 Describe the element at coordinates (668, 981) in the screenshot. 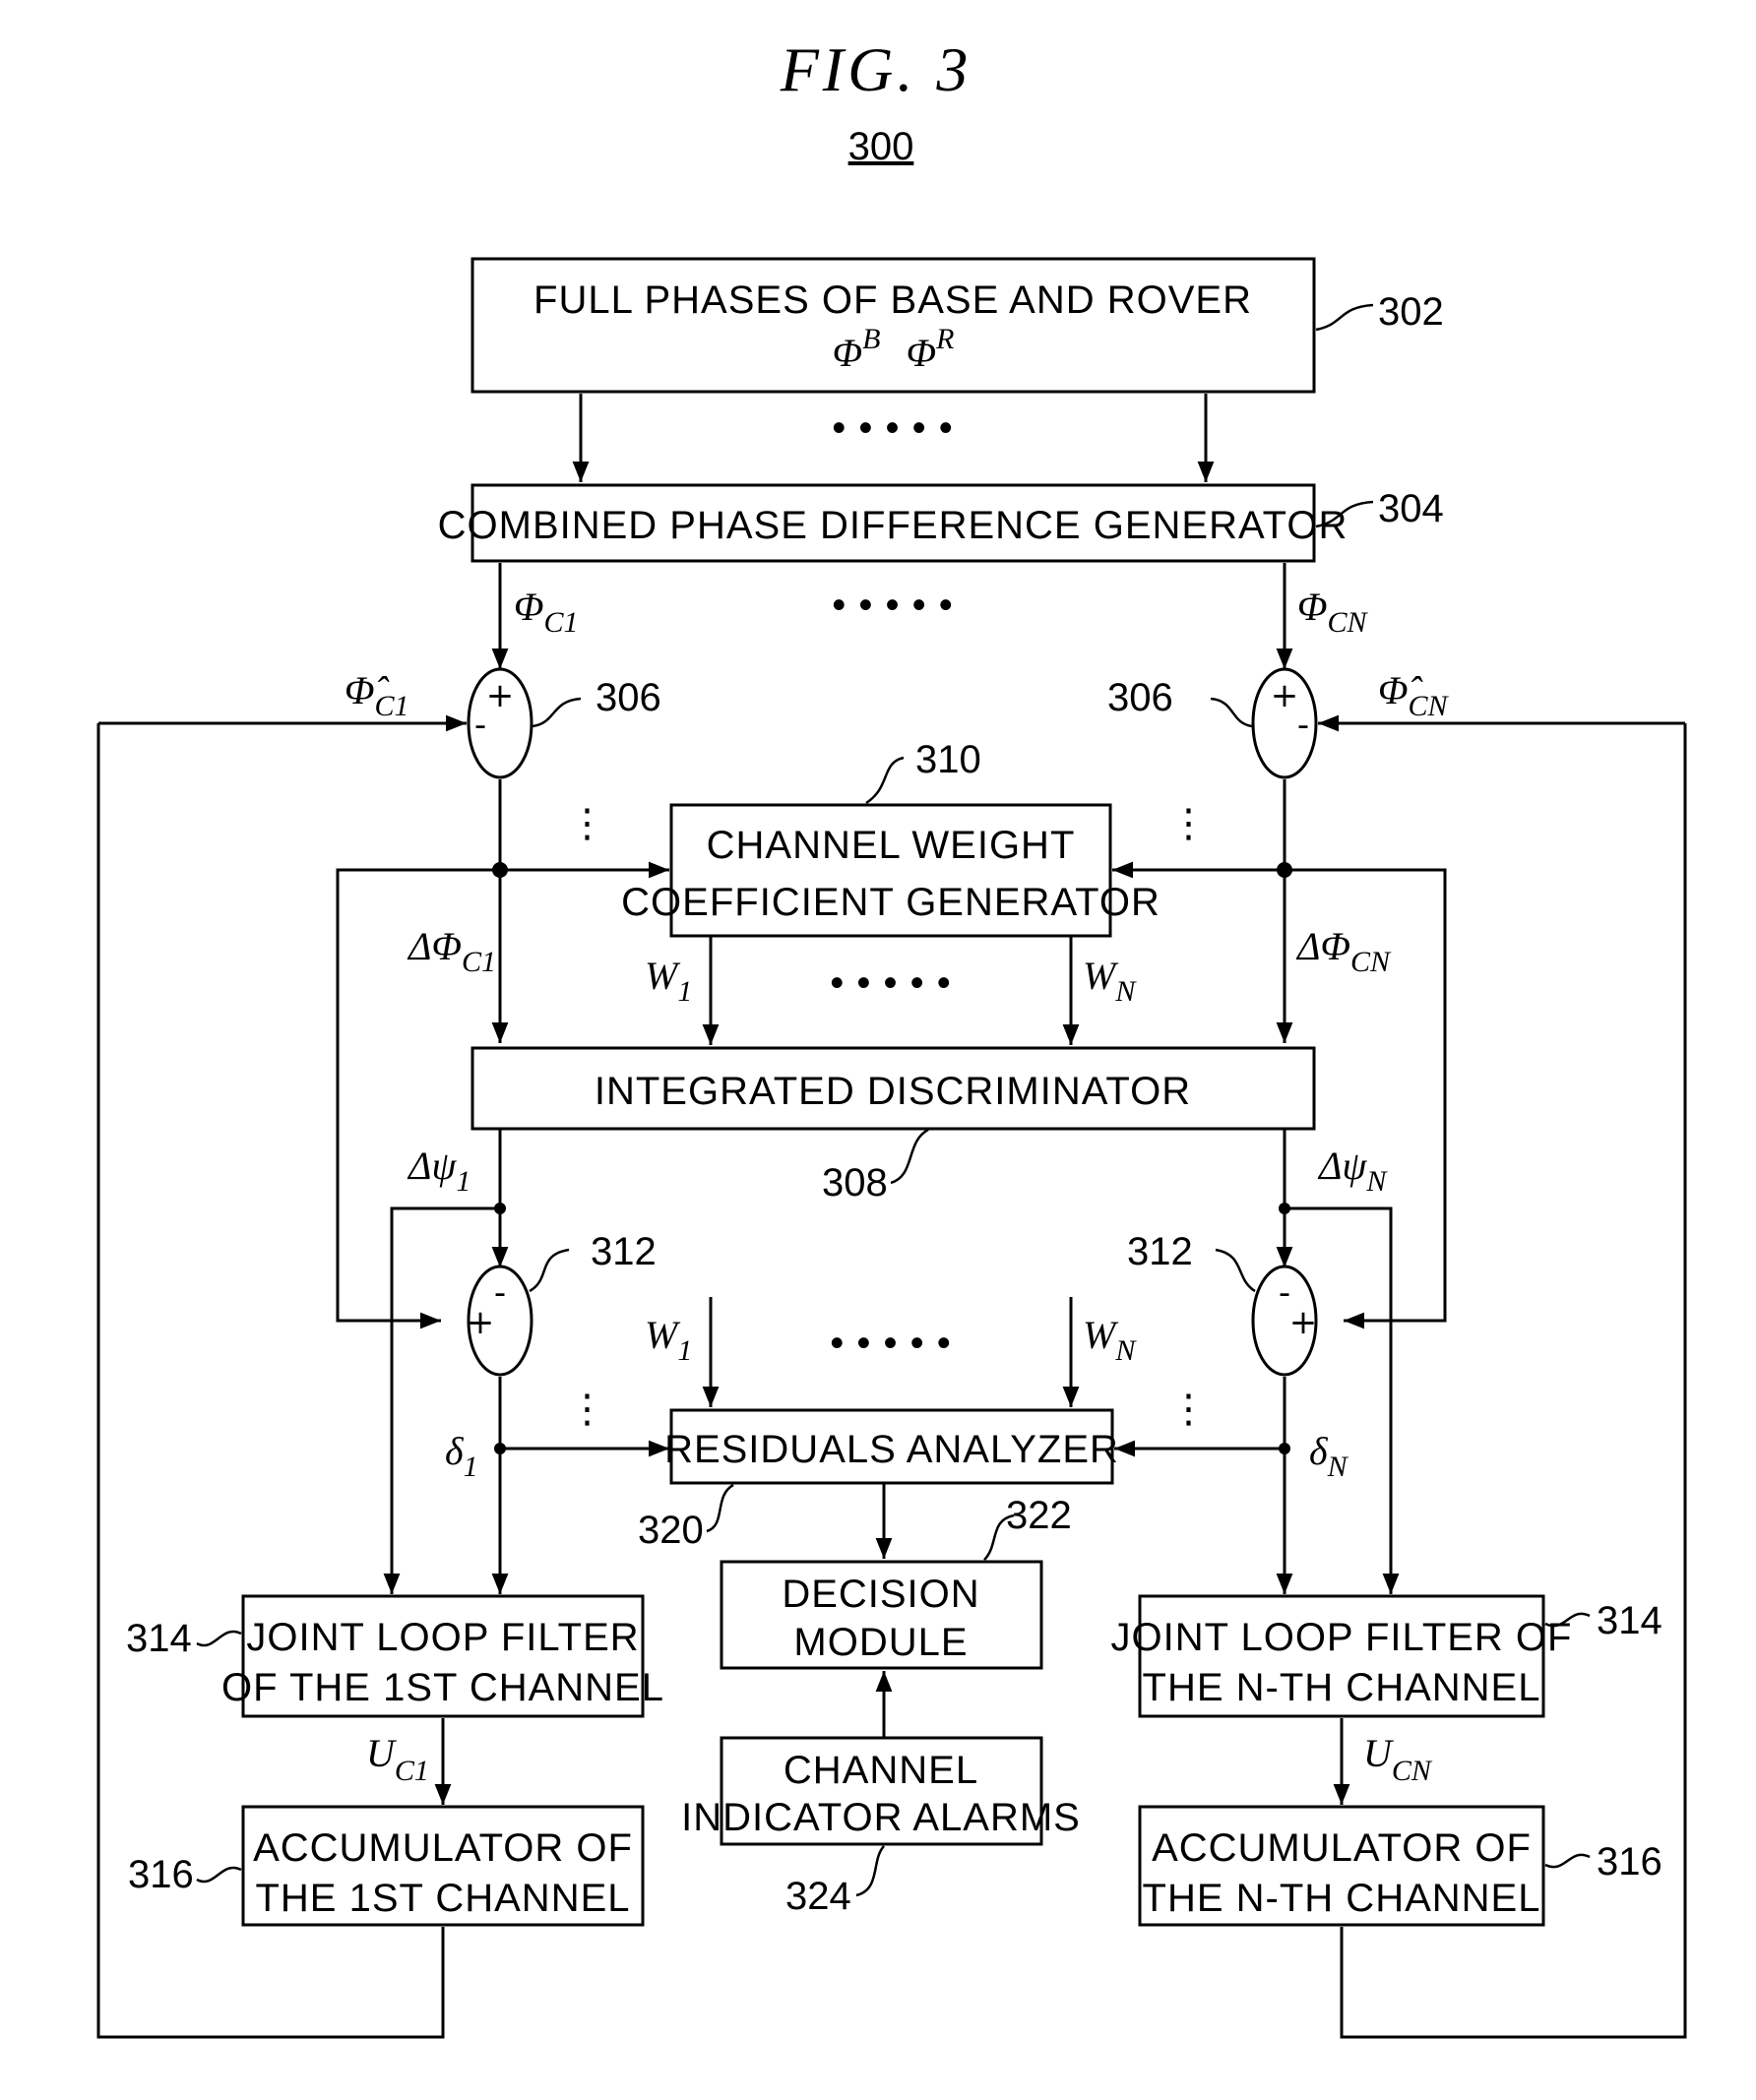

I see `label-w1-top: W1` at that location.